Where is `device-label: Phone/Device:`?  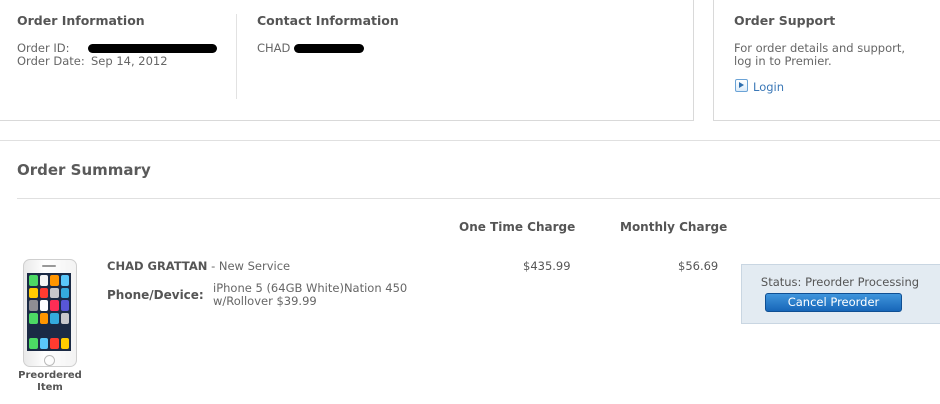 device-label: Phone/Device: is located at coordinates (155, 295).